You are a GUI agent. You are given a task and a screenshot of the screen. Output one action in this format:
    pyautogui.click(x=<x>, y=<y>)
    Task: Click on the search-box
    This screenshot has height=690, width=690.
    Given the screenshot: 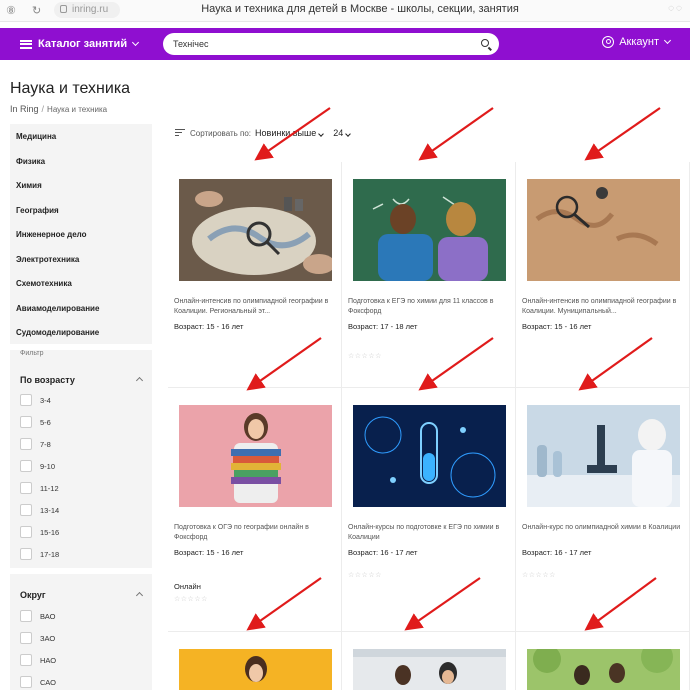 What is the action you would take?
    pyautogui.click(x=331, y=44)
    